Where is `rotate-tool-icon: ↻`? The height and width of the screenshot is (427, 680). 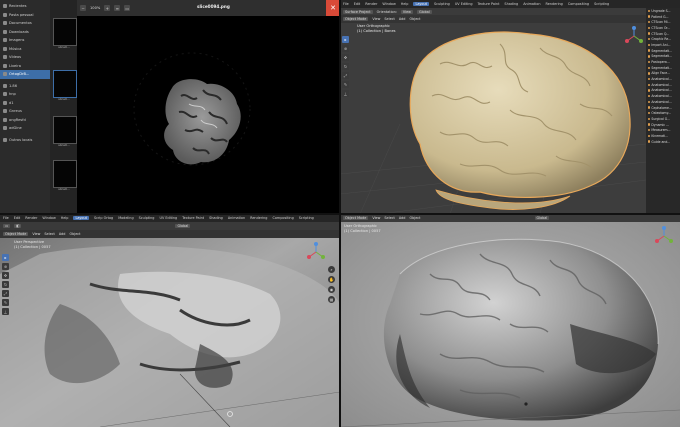
rotate-tool-icon: ↻ is located at coordinates (5, 284).